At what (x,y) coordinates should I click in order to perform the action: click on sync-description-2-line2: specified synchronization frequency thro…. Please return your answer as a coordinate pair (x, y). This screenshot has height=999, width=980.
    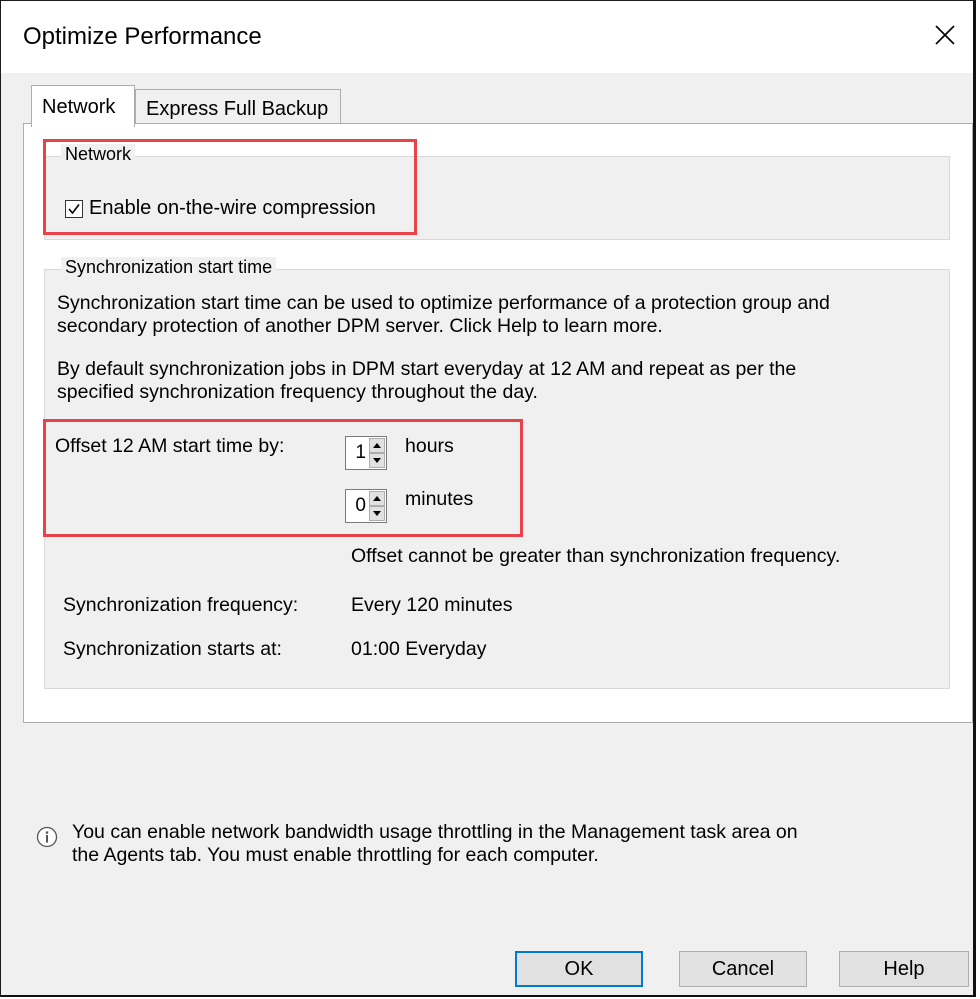
    Looking at the image, I should click on (297, 392).